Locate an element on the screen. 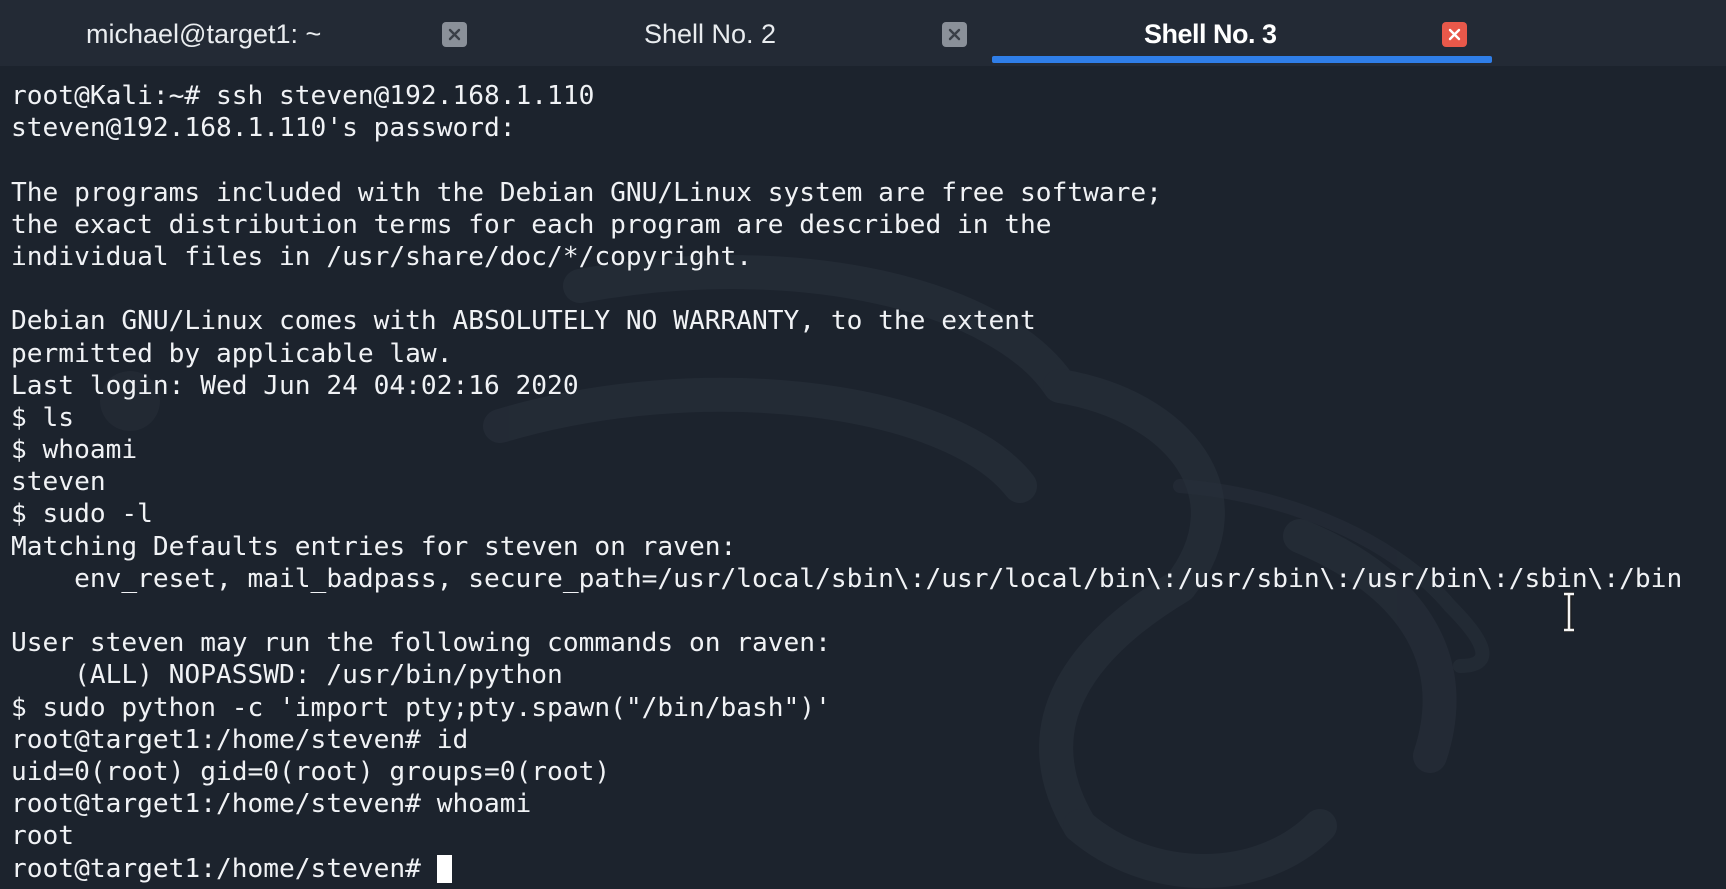 The image size is (1726, 889). tab-michael-target1: michael@target1: ~ is located at coordinates (240, 33).